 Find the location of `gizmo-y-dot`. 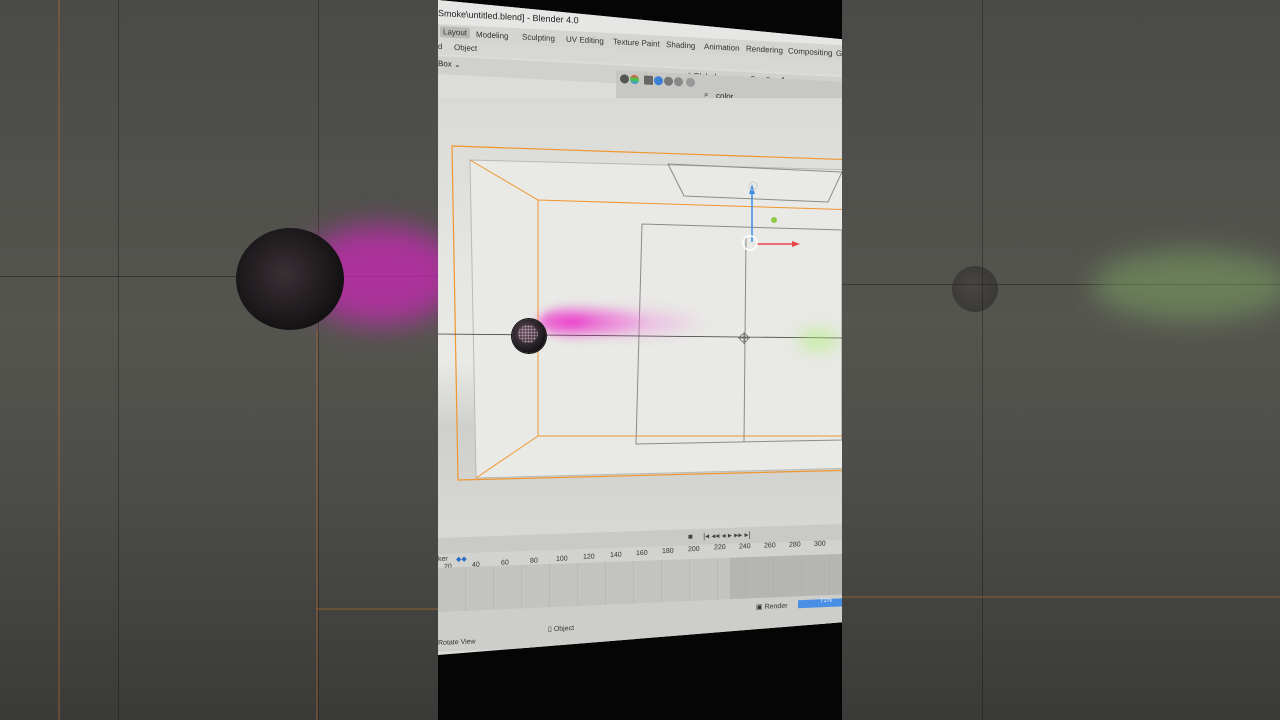

gizmo-y-dot is located at coordinates (774, 220).